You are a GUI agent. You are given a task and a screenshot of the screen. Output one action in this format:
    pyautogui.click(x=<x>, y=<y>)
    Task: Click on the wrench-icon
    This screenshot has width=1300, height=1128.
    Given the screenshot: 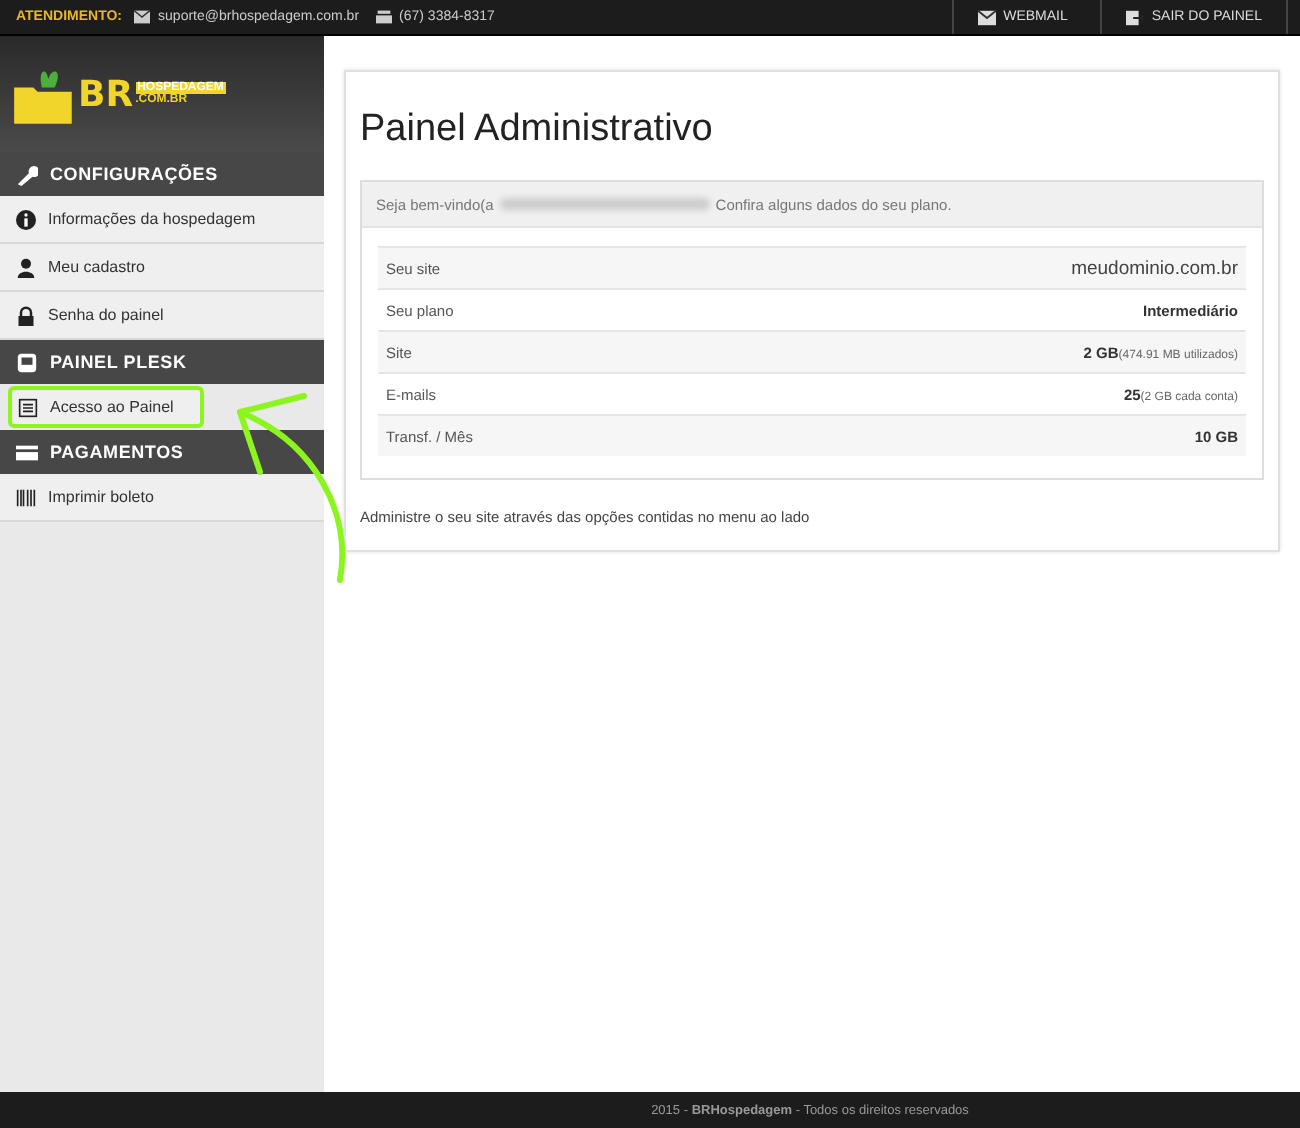 What is the action you would take?
    pyautogui.click(x=27, y=174)
    